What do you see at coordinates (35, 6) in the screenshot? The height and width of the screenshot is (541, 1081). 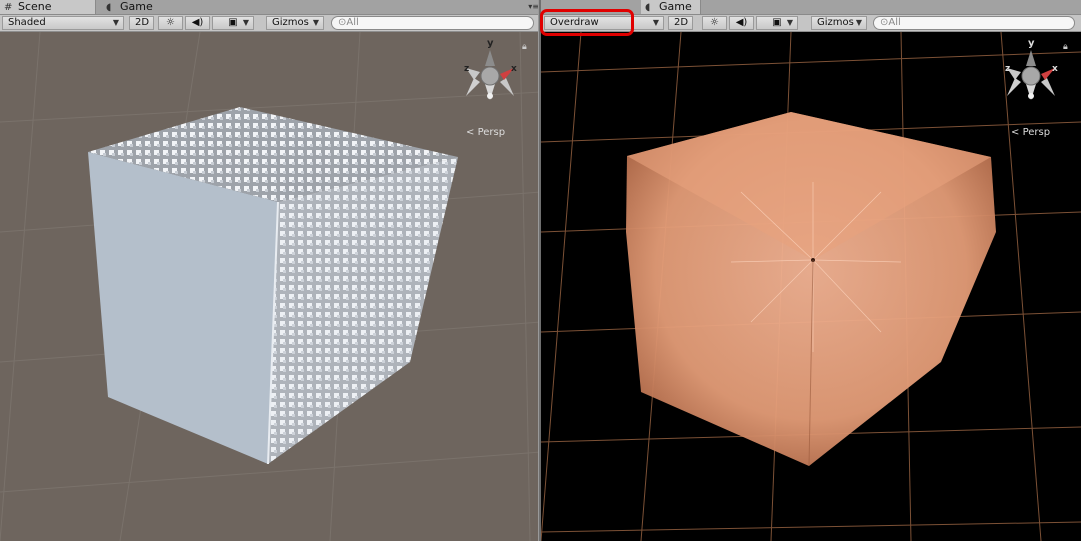 I see `tab-label: Scene` at bounding box center [35, 6].